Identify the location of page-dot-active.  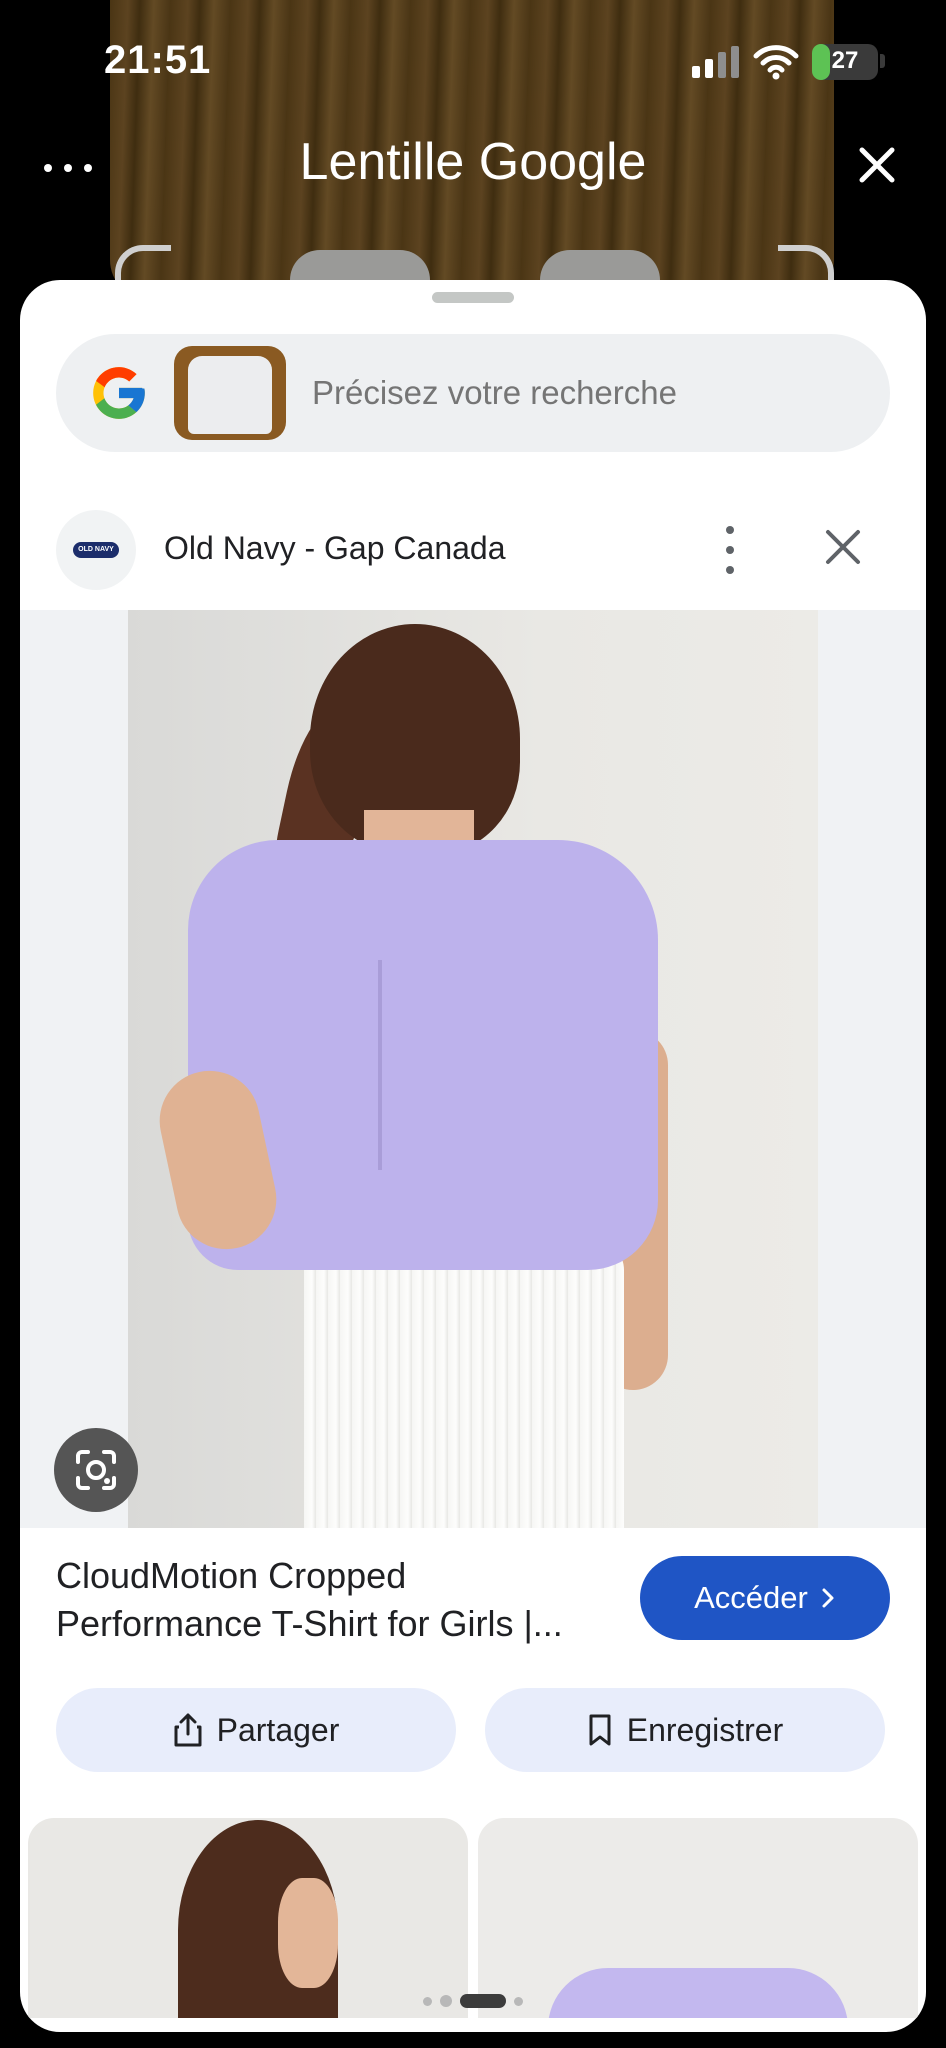
(483, 2001).